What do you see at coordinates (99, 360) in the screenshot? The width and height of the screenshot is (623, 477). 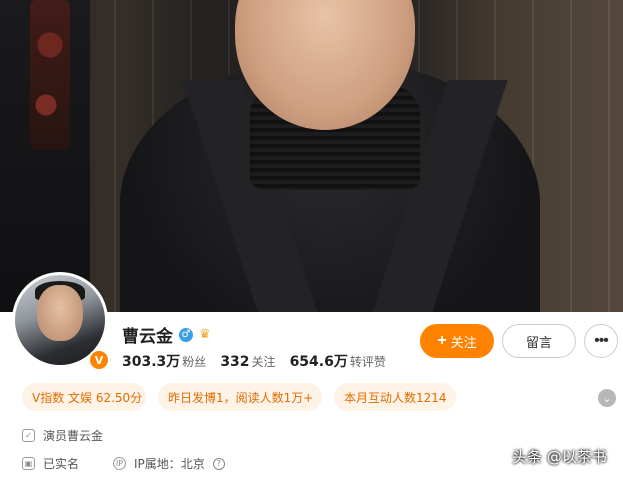 I see `verified-v-icon: V` at bounding box center [99, 360].